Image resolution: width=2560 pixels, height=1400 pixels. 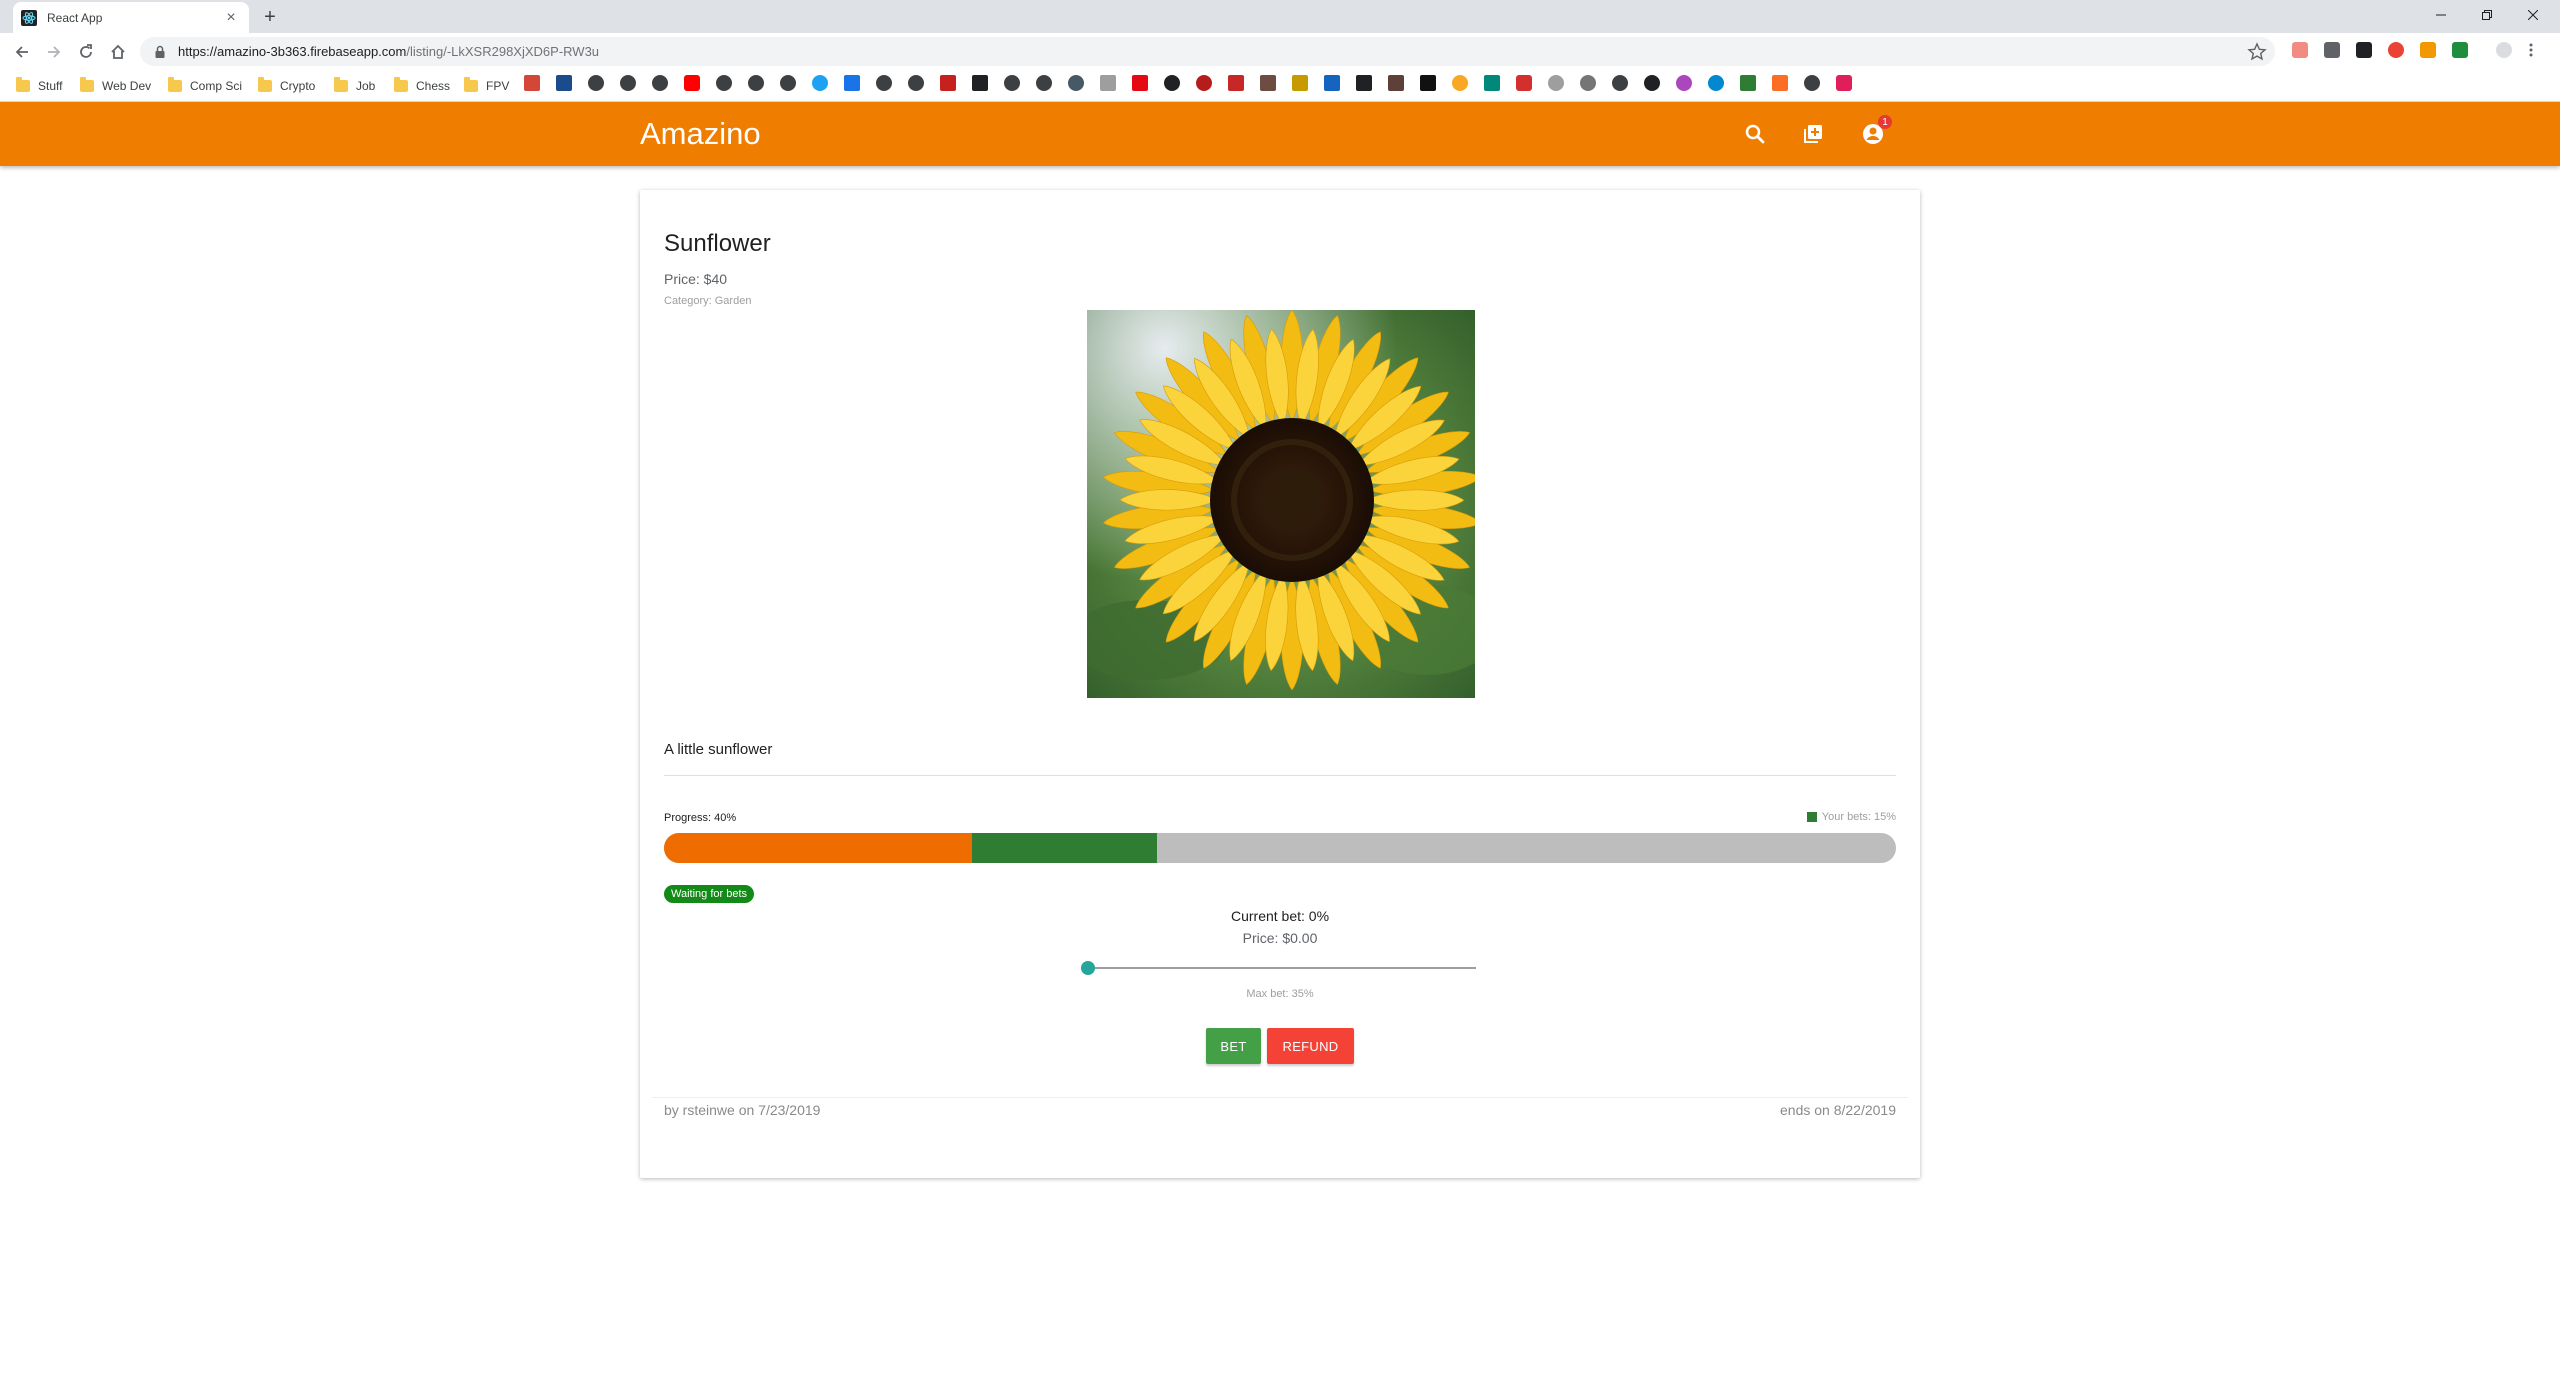 I want to click on tab-close-icon: ×, so click(x=231, y=18).